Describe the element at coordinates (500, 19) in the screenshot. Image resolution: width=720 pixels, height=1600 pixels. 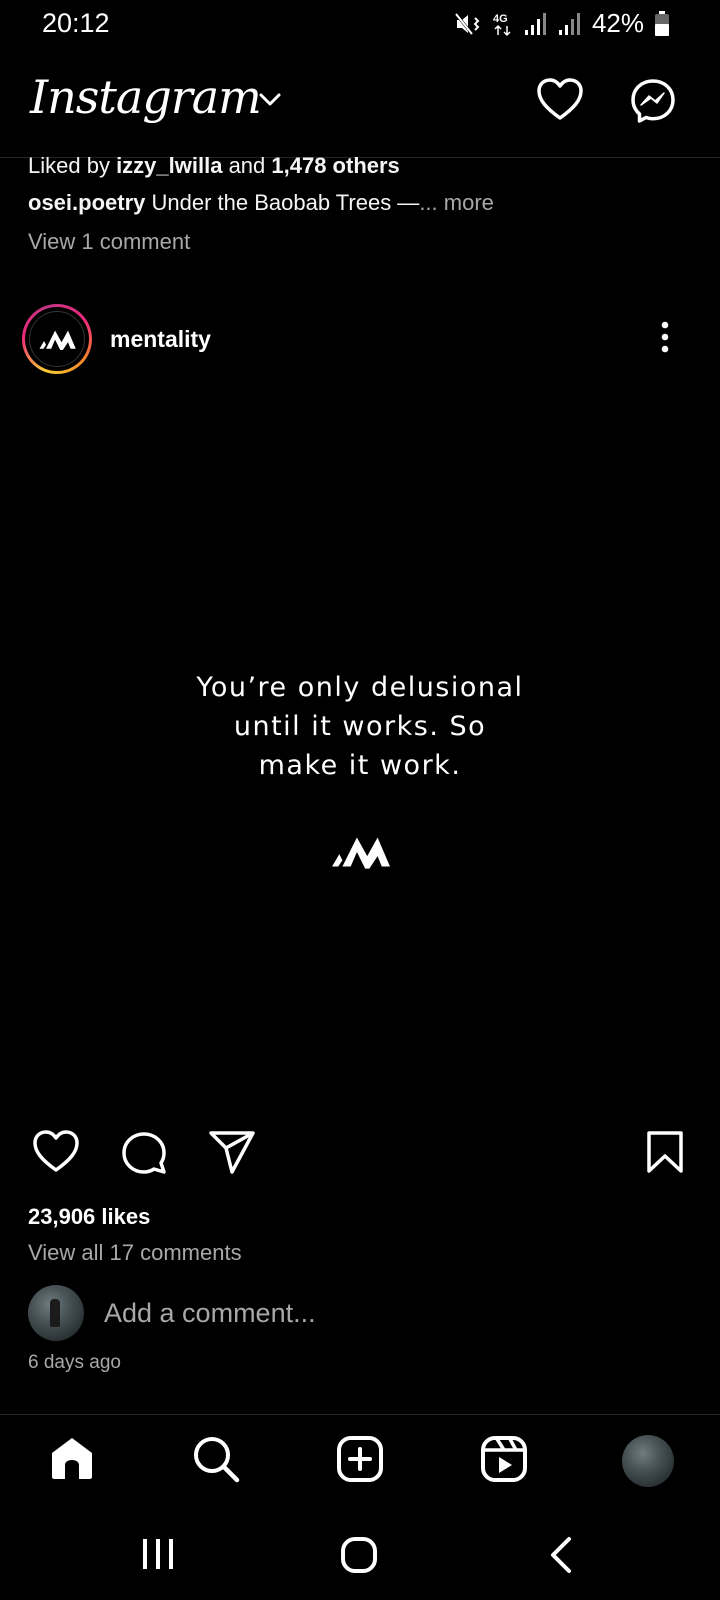
I see `svg-text: 4G` at that location.